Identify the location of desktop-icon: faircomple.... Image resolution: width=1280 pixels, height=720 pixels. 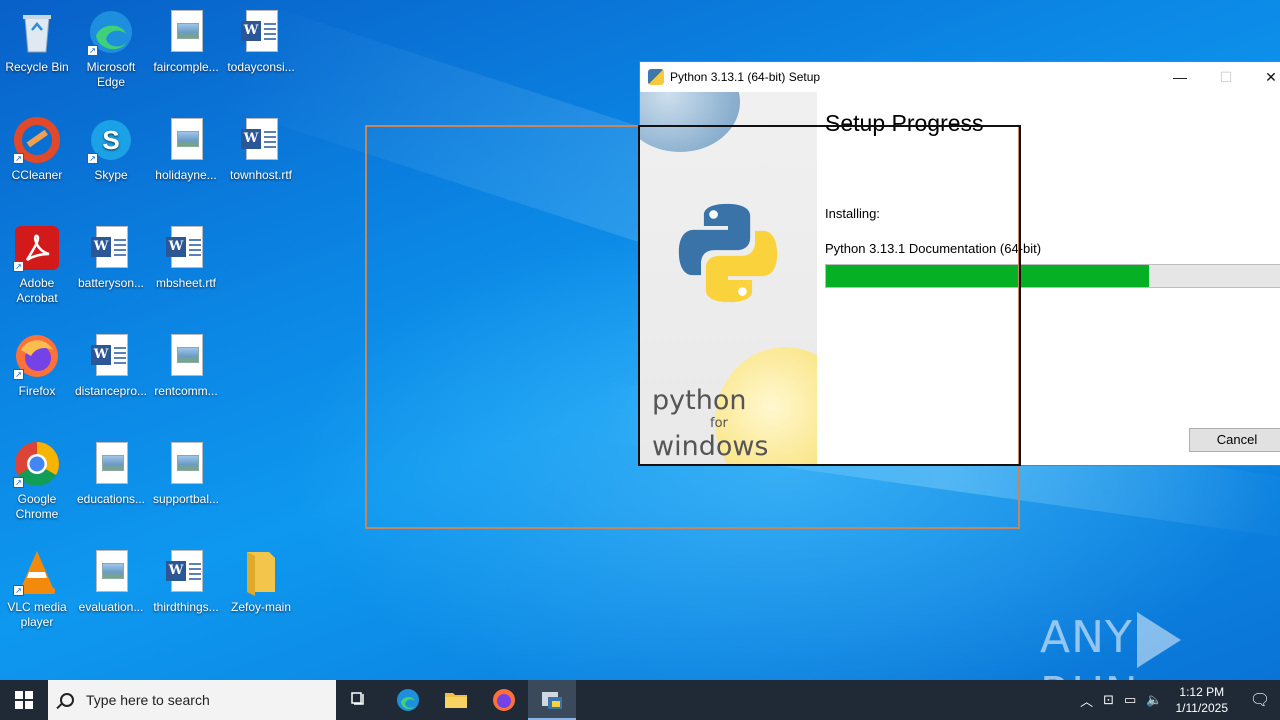
(186, 41).